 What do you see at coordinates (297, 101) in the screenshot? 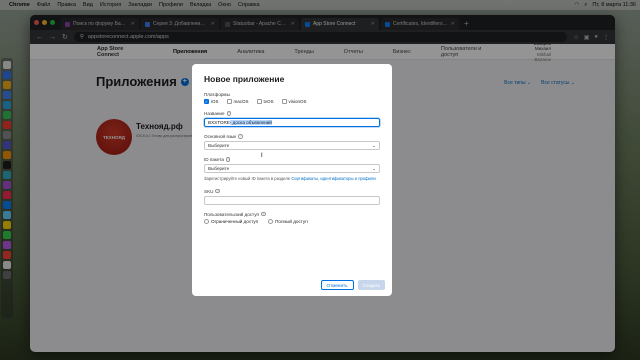
I see `checkbox-label: visionOS` at bounding box center [297, 101].